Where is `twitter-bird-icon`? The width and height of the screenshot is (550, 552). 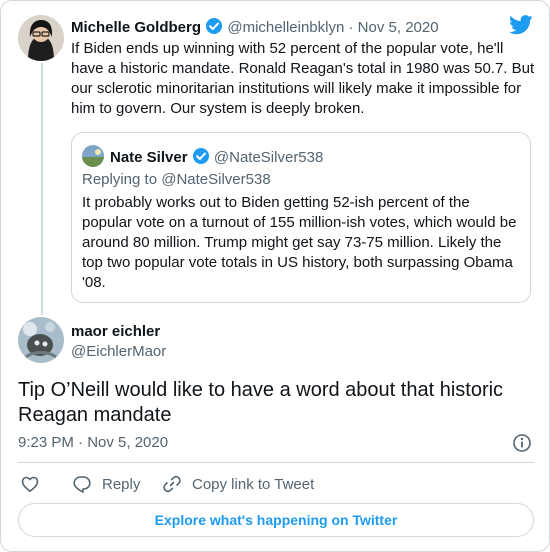
twitter-bird-icon is located at coordinates (521, 25).